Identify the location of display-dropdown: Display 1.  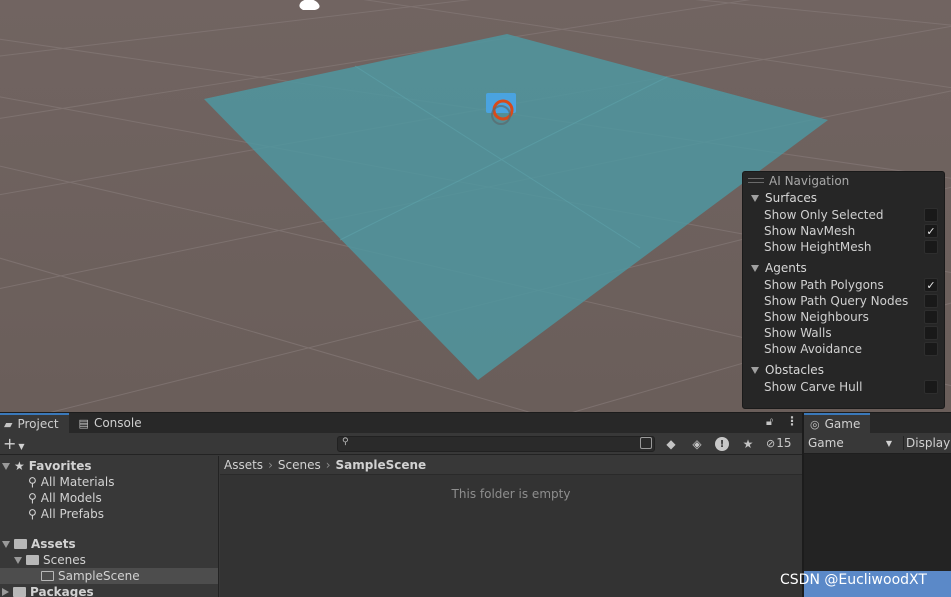
(927, 443).